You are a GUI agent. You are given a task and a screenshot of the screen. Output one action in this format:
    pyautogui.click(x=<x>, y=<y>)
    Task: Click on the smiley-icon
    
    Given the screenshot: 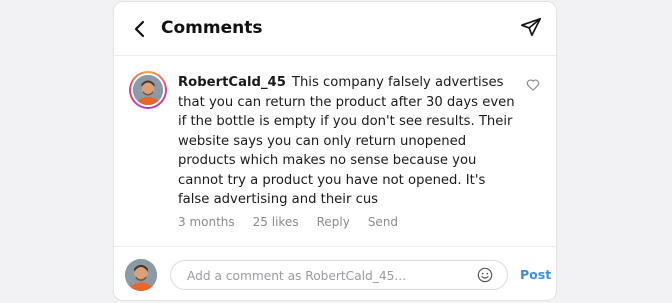 What is the action you would take?
    pyautogui.click(x=485, y=275)
    